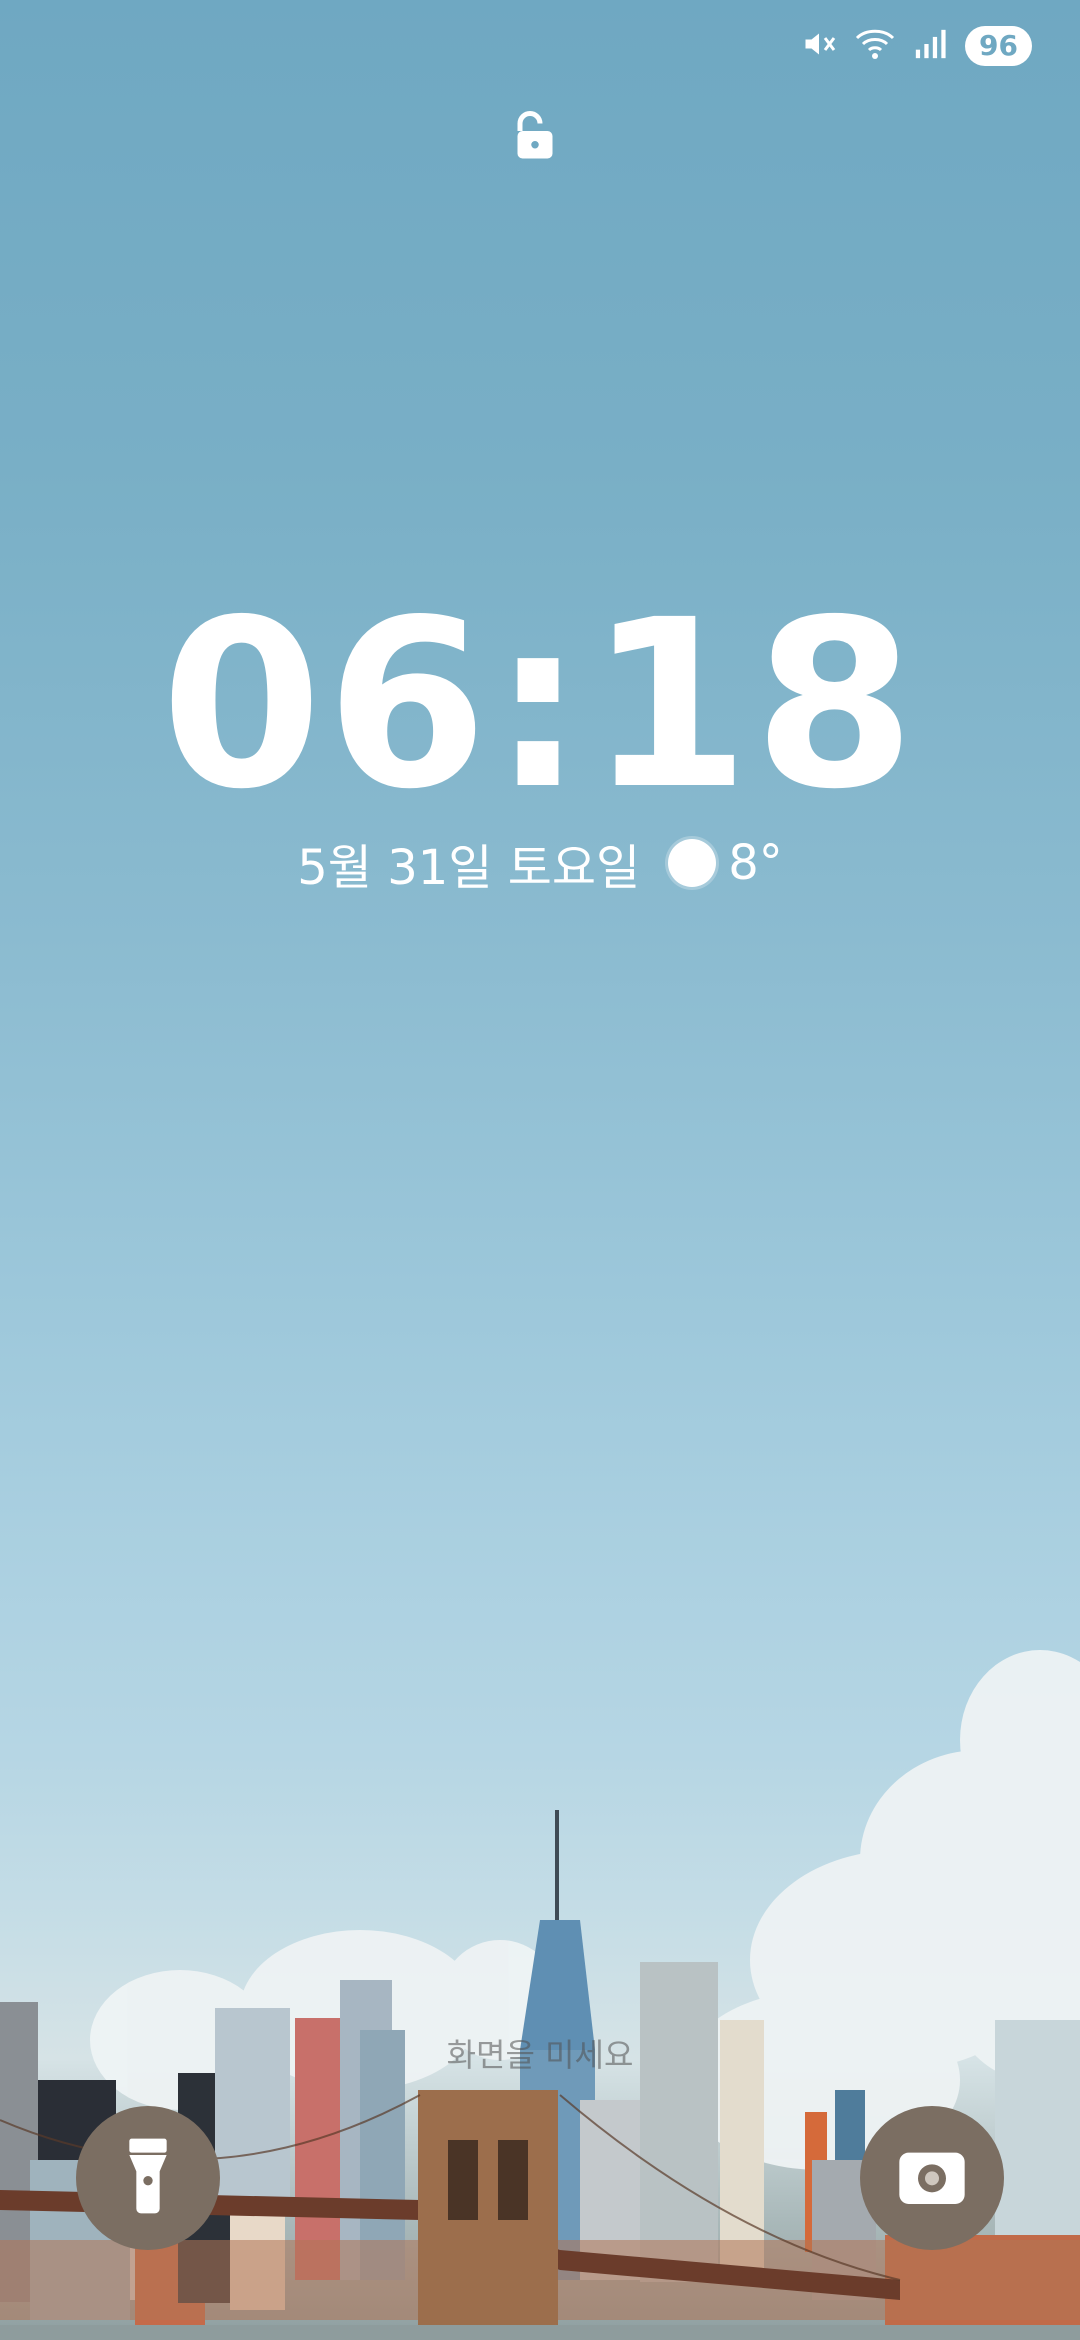 Image resolution: width=1080 pixels, height=2340 pixels. I want to click on flashlight-button, so click(148, 2178).